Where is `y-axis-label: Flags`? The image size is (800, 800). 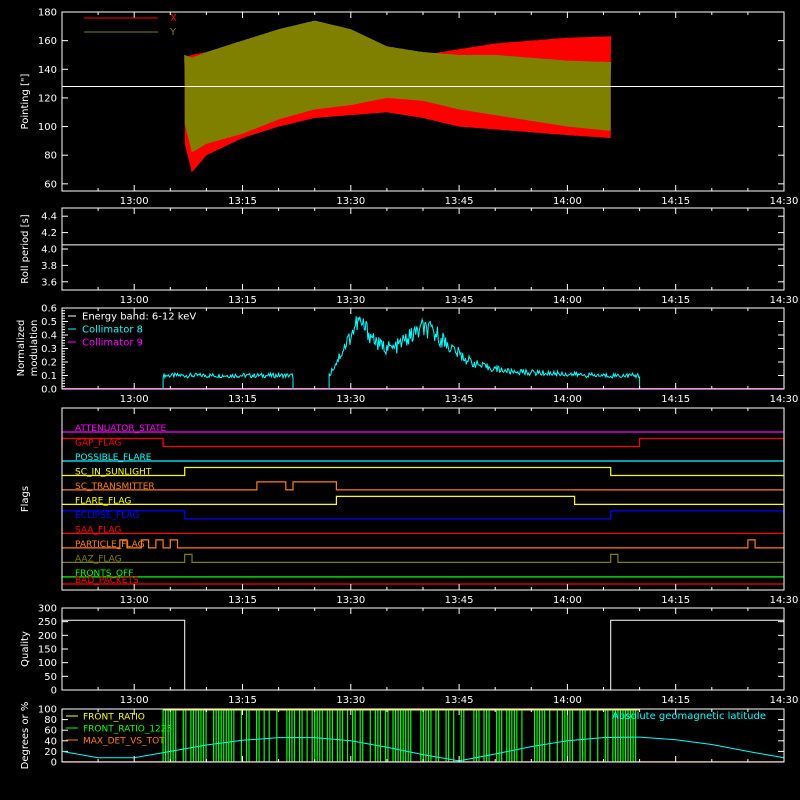
y-axis-label: Flags is located at coordinates (25, 499).